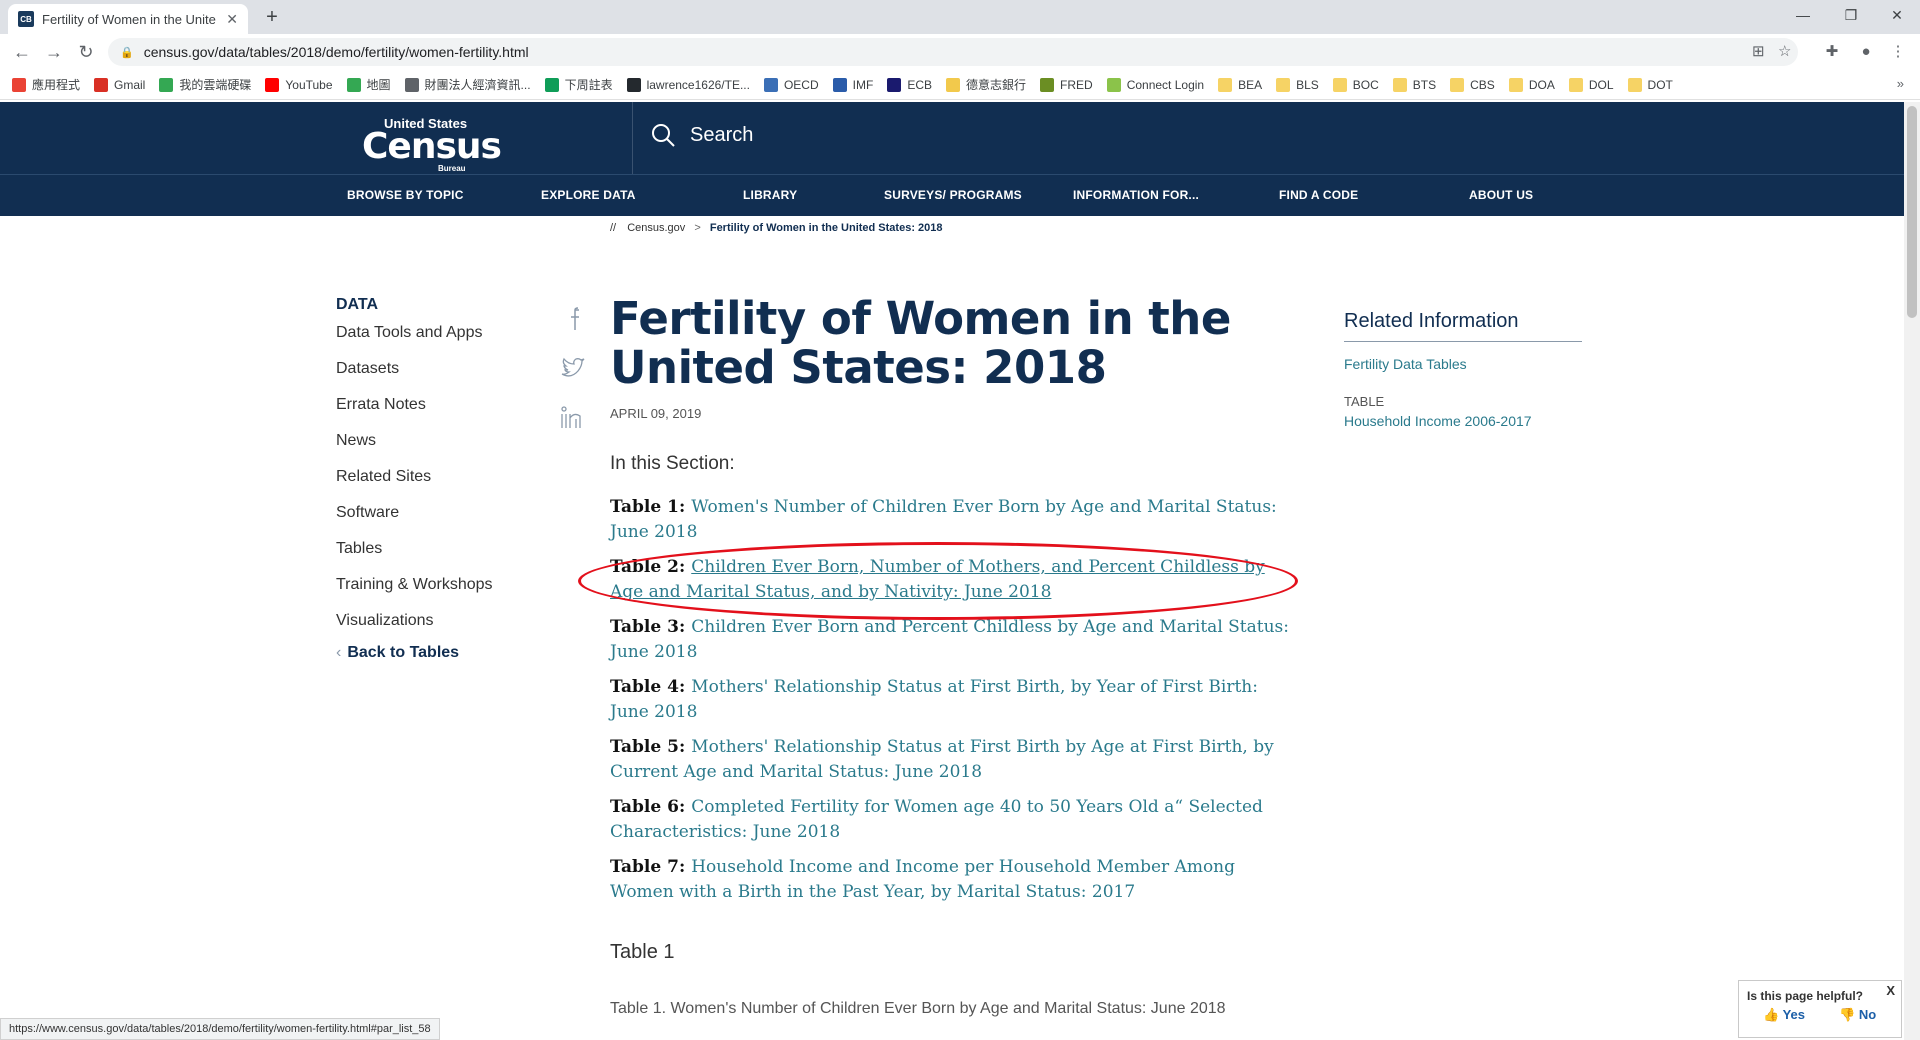 Image resolution: width=1920 pixels, height=1040 pixels. What do you see at coordinates (1318, 195) in the screenshot?
I see `nav-find-a-code: FIND A CODE` at bounding box center [1318, 195].